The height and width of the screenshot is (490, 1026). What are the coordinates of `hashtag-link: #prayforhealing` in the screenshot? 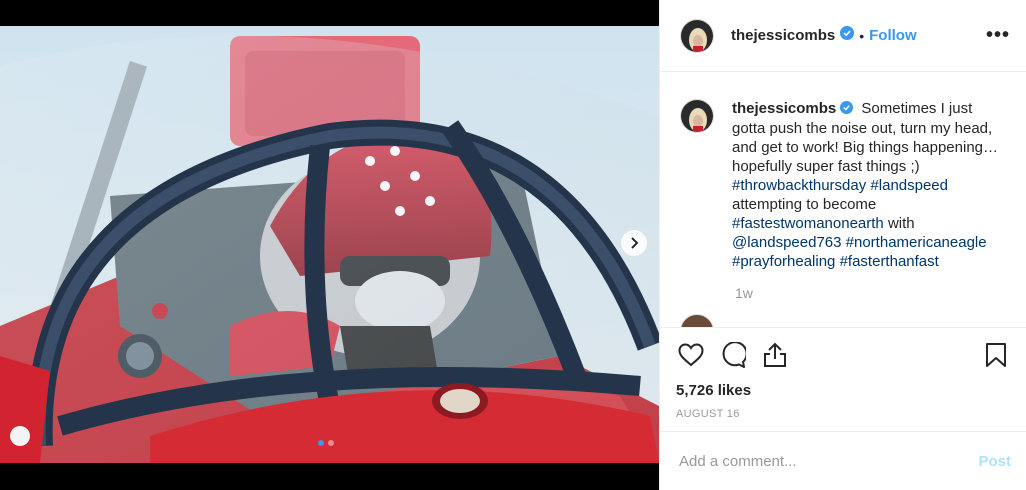 It's located at (783, 261).